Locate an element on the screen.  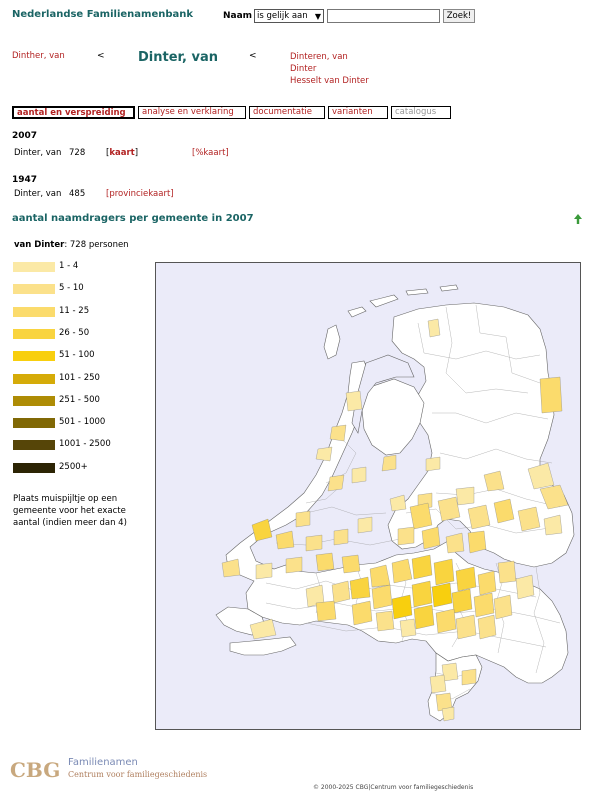
match-type-value: is gelijk aan is located at coordinates (282, 16).